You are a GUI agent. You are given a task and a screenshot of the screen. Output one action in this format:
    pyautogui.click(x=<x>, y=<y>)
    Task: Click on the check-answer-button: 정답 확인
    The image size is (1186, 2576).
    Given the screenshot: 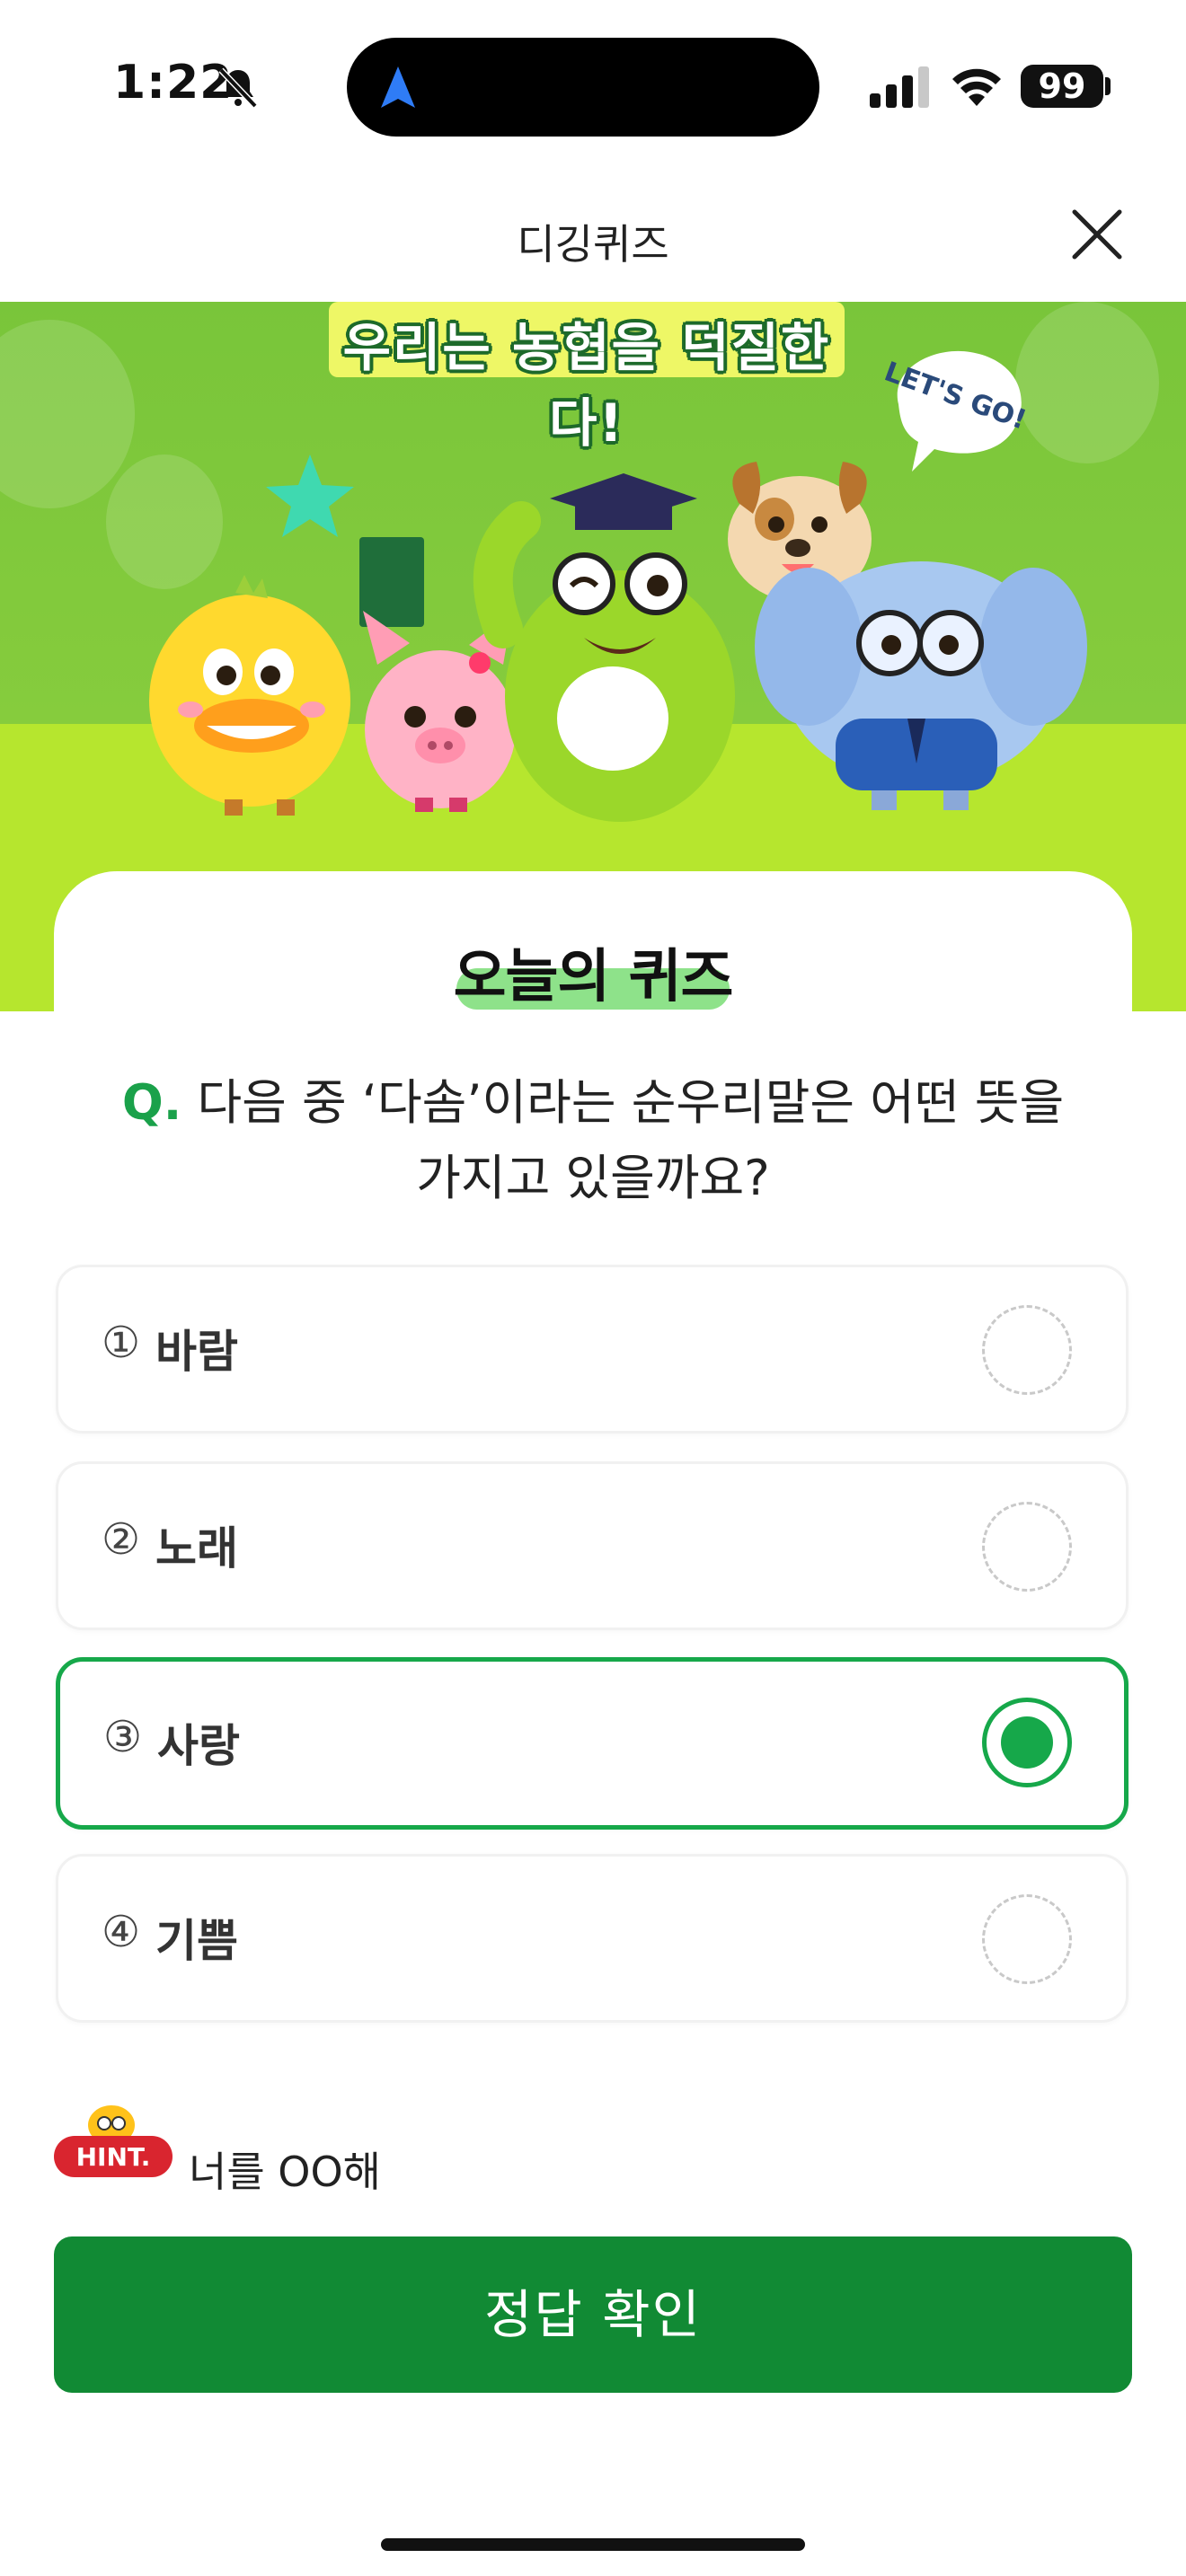 What is the action you would take?
    pyautogui.click(x=593, y=2314)
    